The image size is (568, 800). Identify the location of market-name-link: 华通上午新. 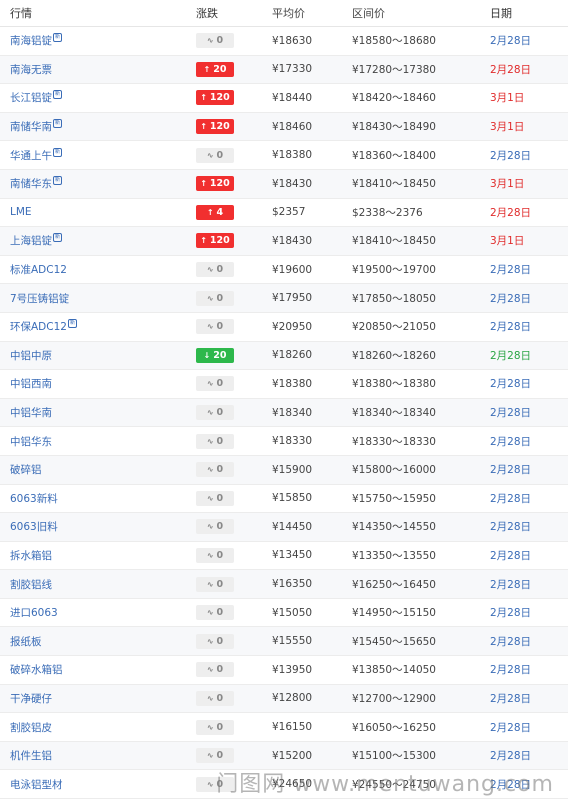
(94, 155).